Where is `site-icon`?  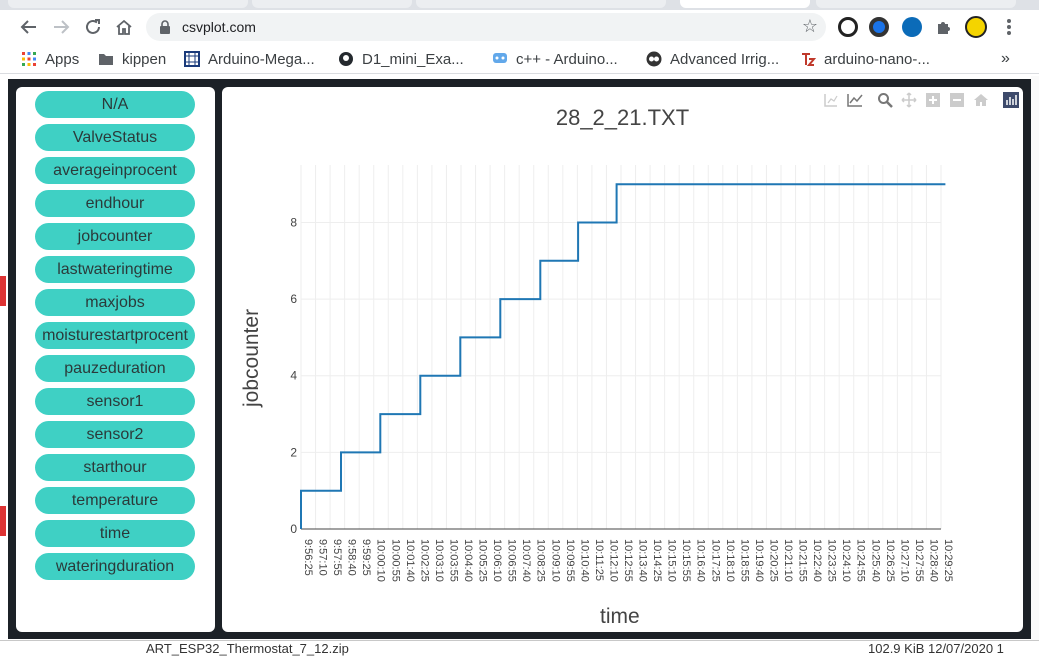 site-icon is located at coordinates (192, 59).